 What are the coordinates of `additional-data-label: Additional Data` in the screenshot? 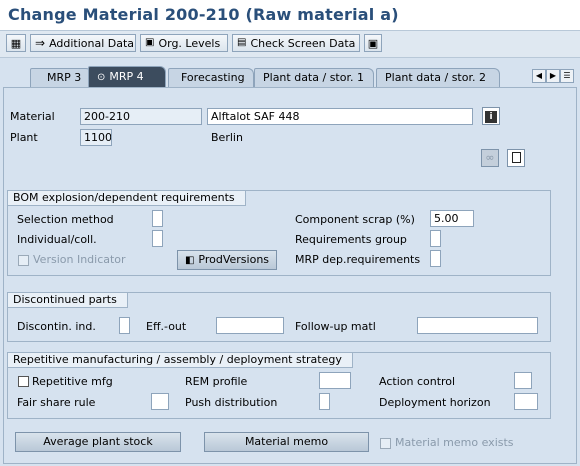 It's located at (92, 43).